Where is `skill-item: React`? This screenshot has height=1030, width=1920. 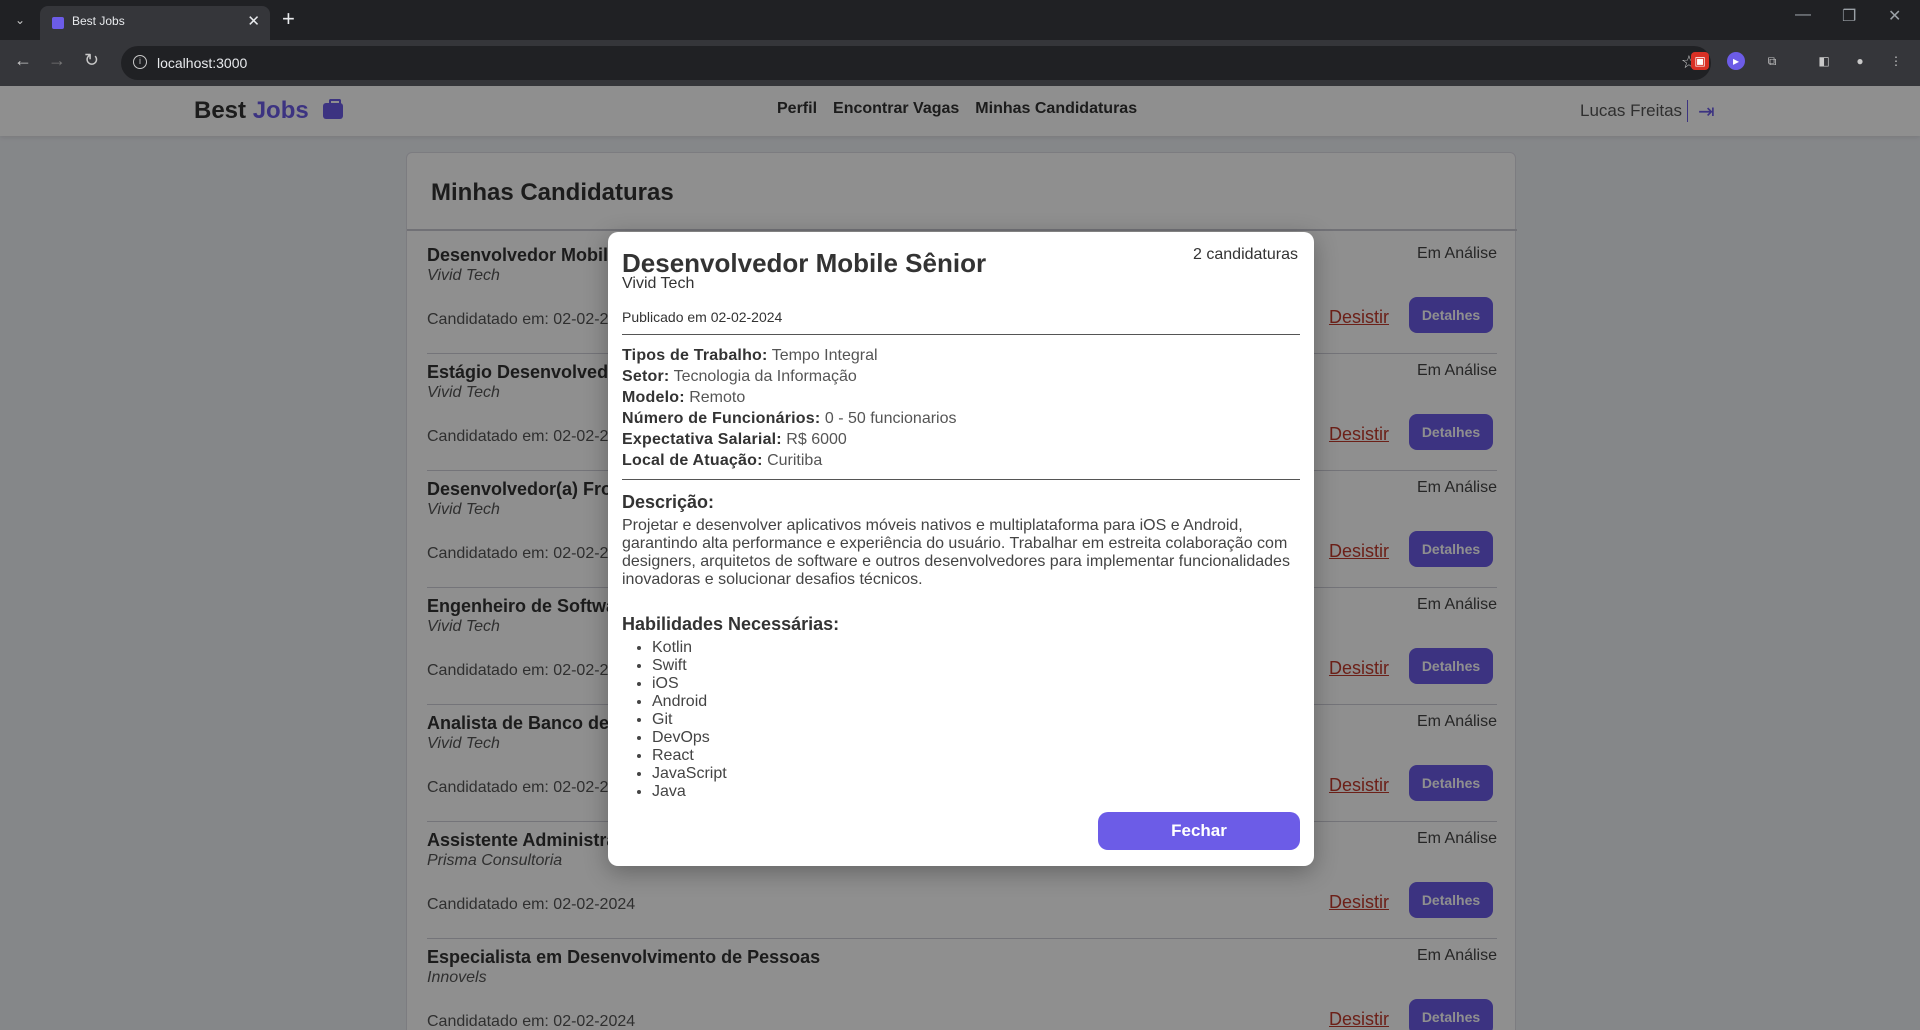
skill-item: React is located at coordinates (689, 756).